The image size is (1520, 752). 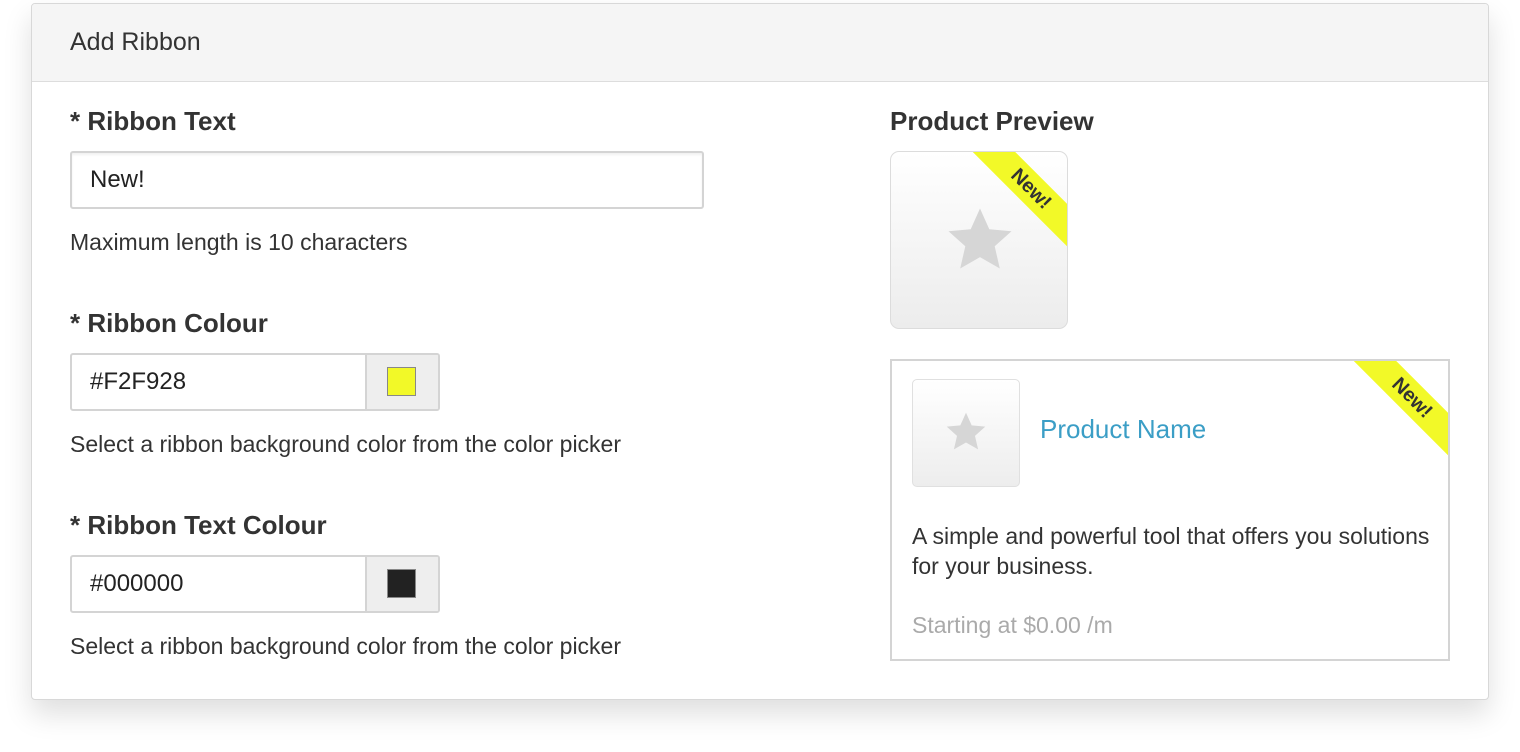 I want to click on ribbon-text-colour-field: #000000, so click(x=255, y=584).